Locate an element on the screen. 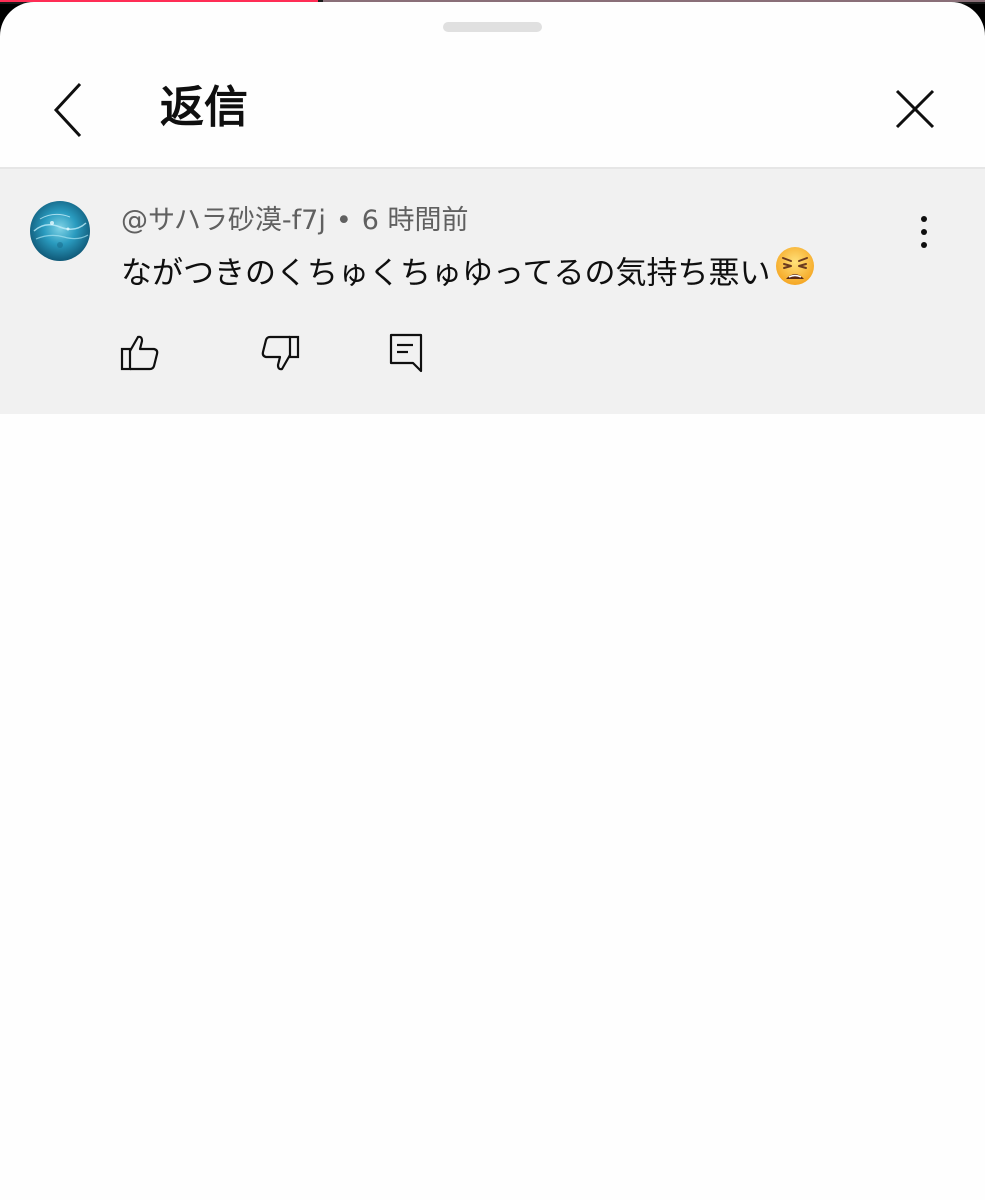 The height and width of the screenshot is (1200, 985). reply-comment-icon is located at coordinates (406, 353).